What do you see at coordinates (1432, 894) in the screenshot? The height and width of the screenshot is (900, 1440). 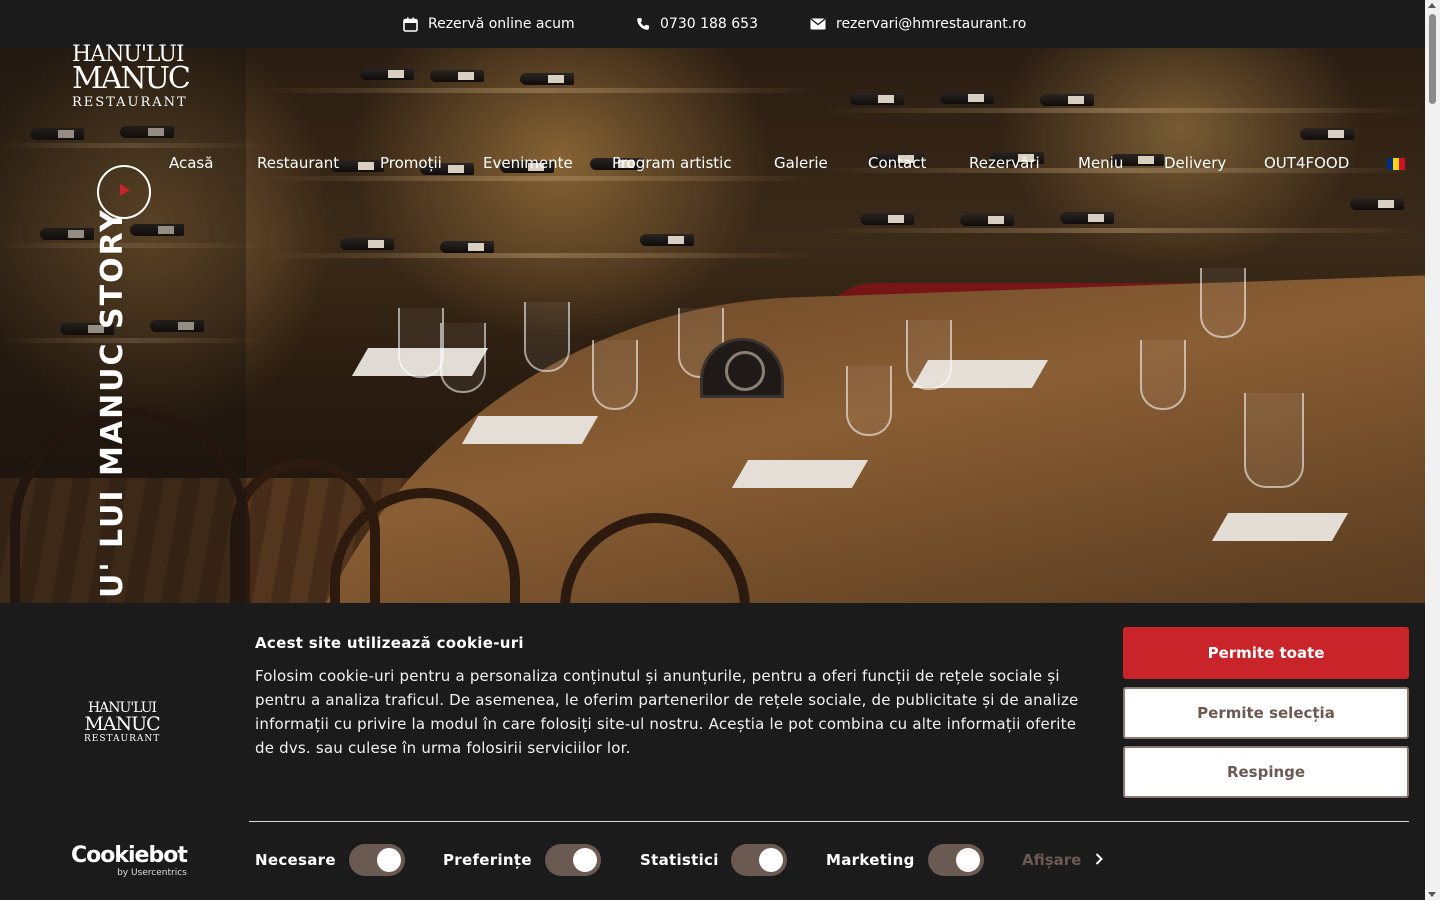 I see `scroll-down-arrow-icon` at bounding box center [1432, 894].